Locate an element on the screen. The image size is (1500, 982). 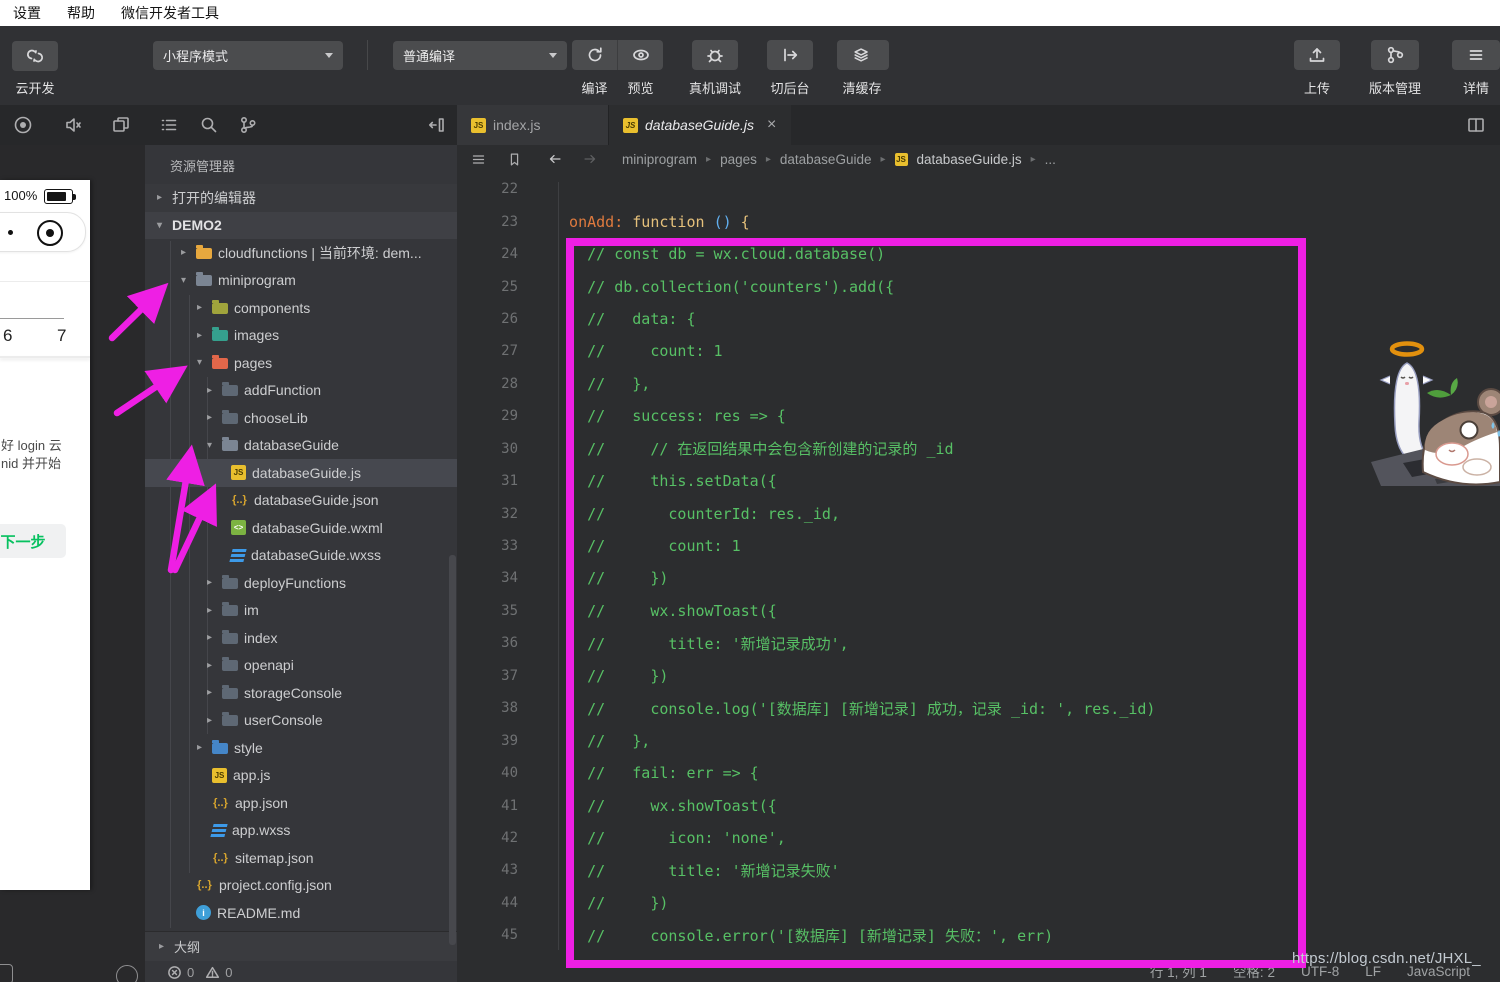
partial-eye-icon is located at coordinates (127, 973).